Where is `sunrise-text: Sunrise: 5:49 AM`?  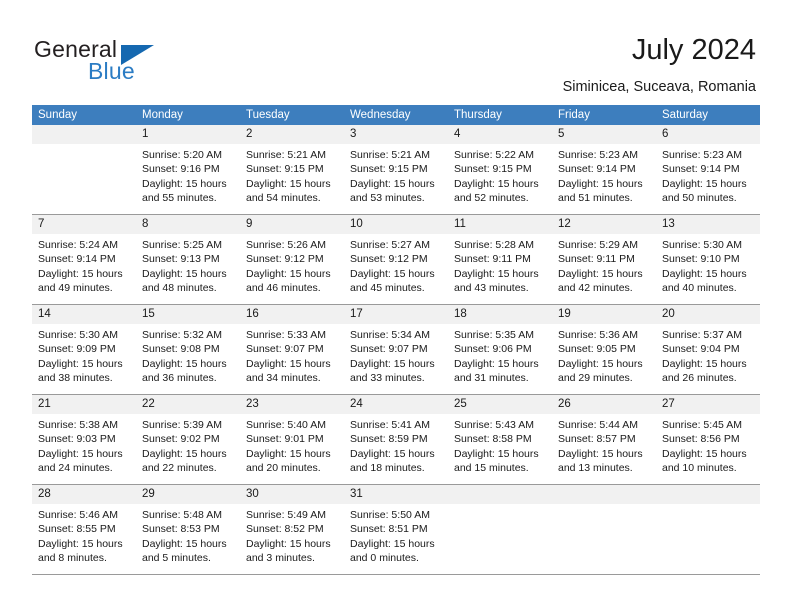
sunrise-text: Sunrise: 5:49 AM is located at coordinates (286, 515).